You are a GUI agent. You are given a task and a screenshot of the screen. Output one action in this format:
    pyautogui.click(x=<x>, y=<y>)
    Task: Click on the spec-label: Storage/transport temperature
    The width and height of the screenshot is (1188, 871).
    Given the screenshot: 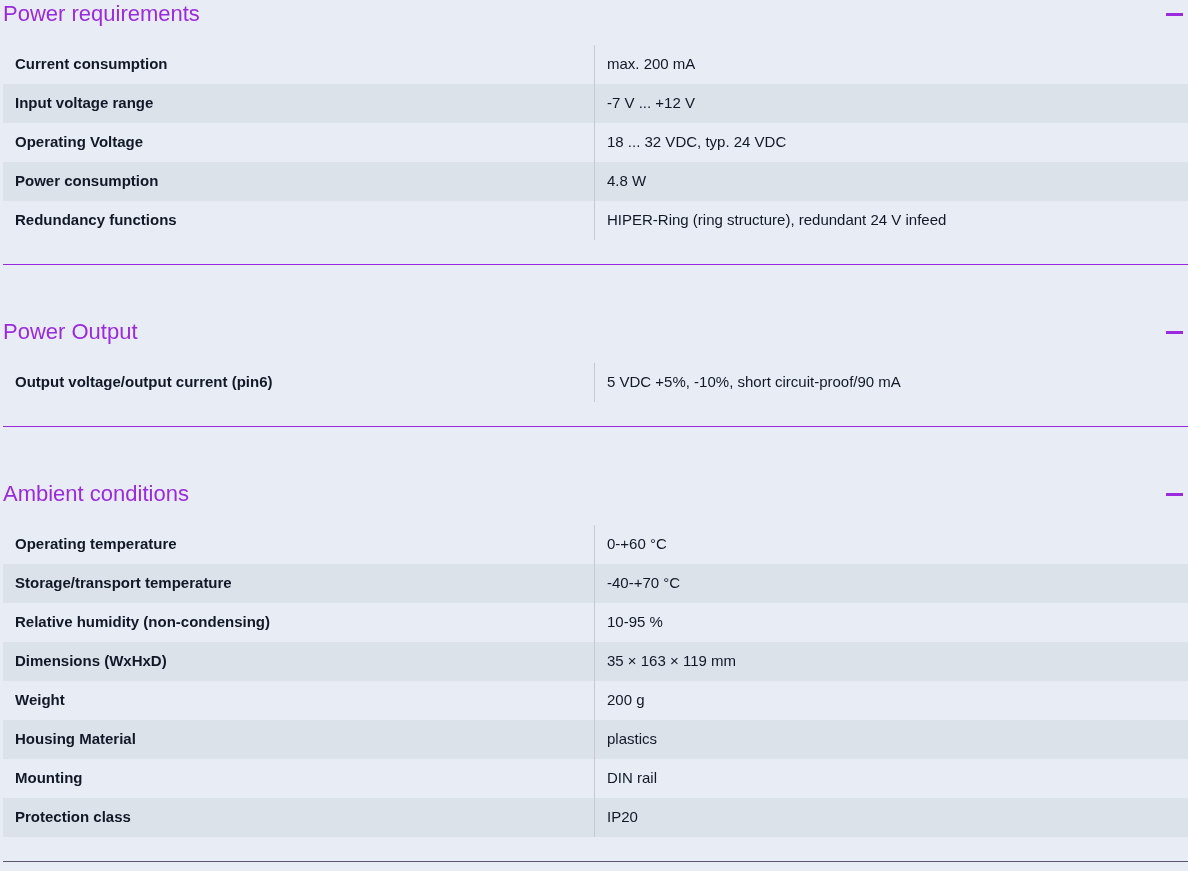 What is the action you would take?
    pyautogui.click(x=123, y=583)
    